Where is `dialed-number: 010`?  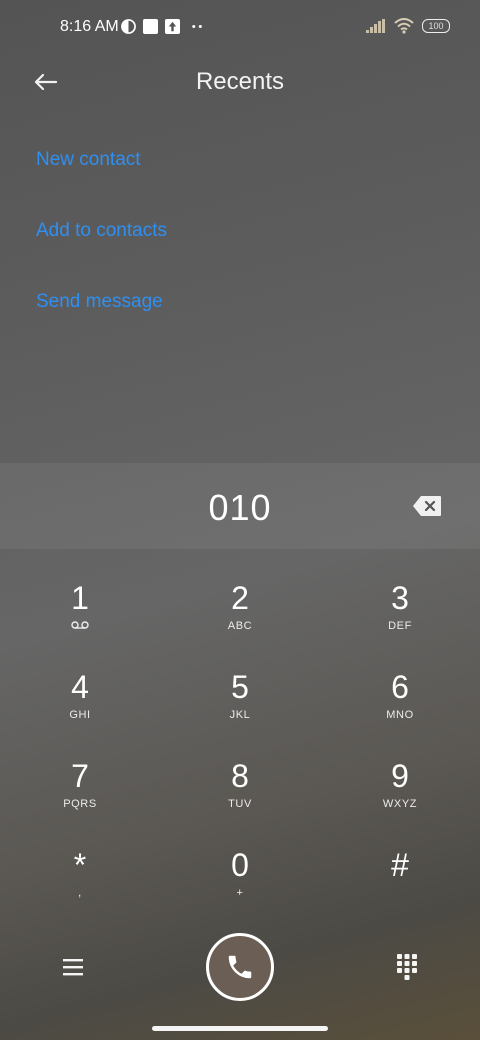 dialed-number: 010 is located at coordinates (240, 507).